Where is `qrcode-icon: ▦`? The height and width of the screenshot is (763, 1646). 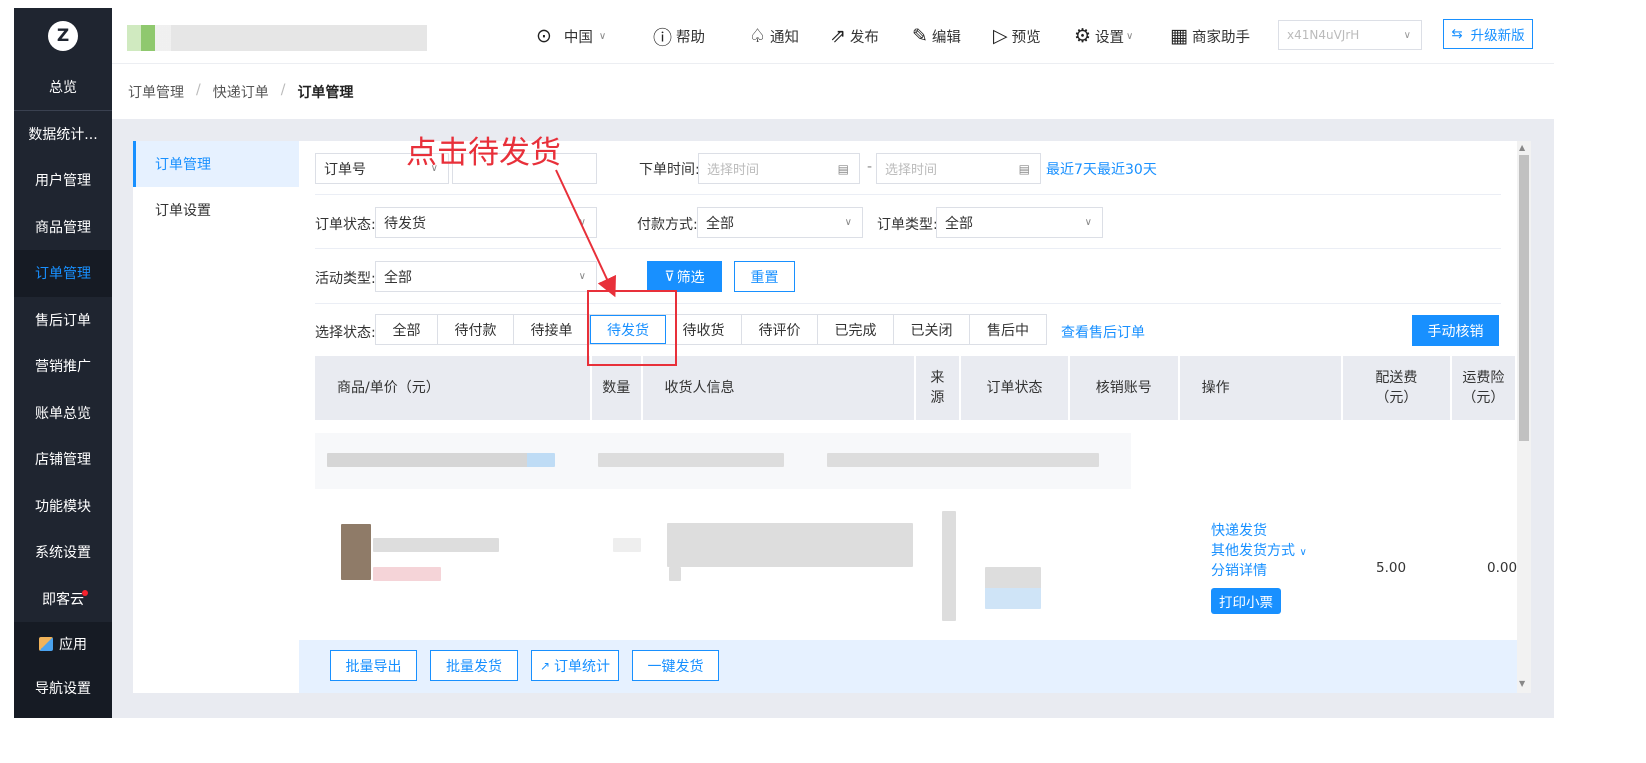 qrcode-icon: ▦ is located at coordinates (1179, 36).